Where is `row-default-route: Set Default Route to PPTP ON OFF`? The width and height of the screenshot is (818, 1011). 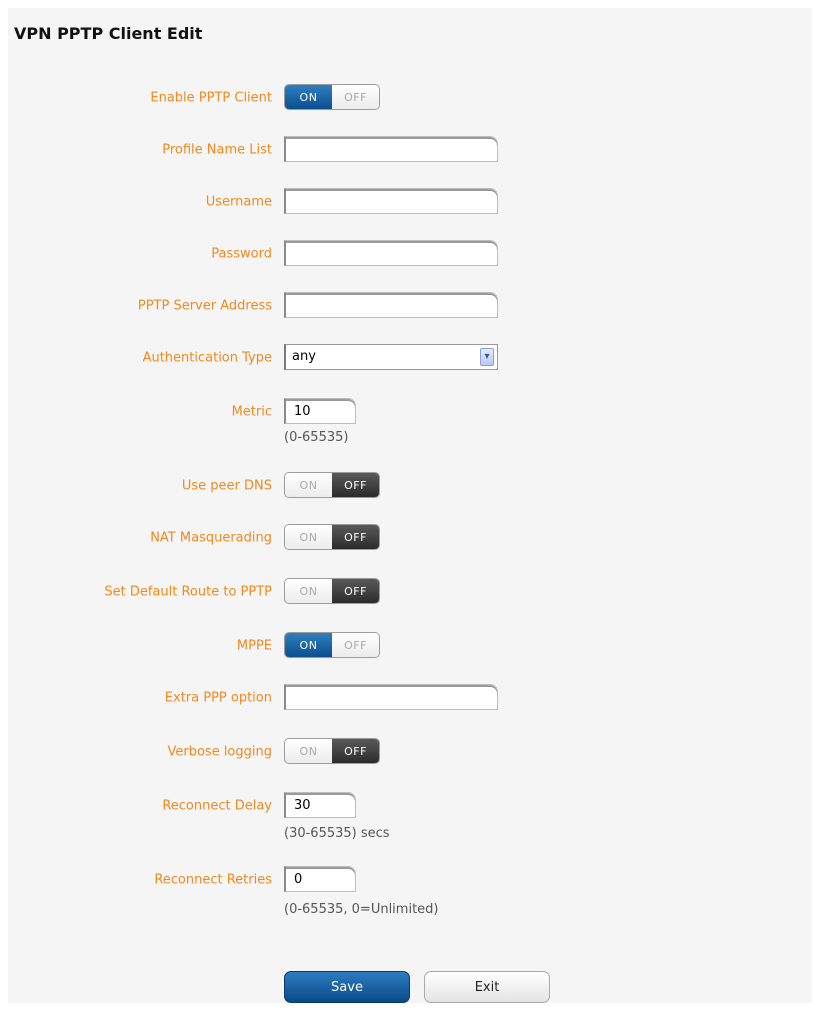 row-default-route: Set Default Route to PPTP ON OFF is located at coordinates (409, 592).